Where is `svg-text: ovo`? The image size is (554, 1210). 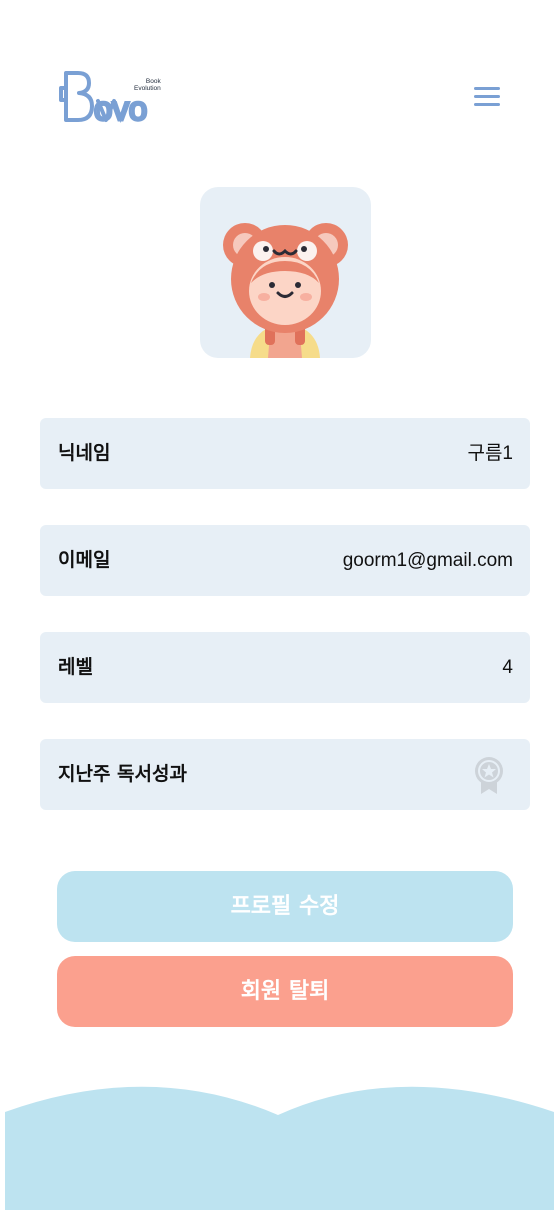
svg-text: ovo is located at coordinates (120, 108).